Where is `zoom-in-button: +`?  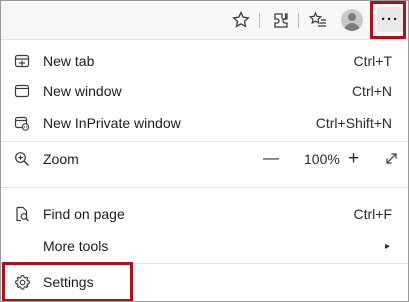 zoom-in-button: + is located at coordinates (353, 159).